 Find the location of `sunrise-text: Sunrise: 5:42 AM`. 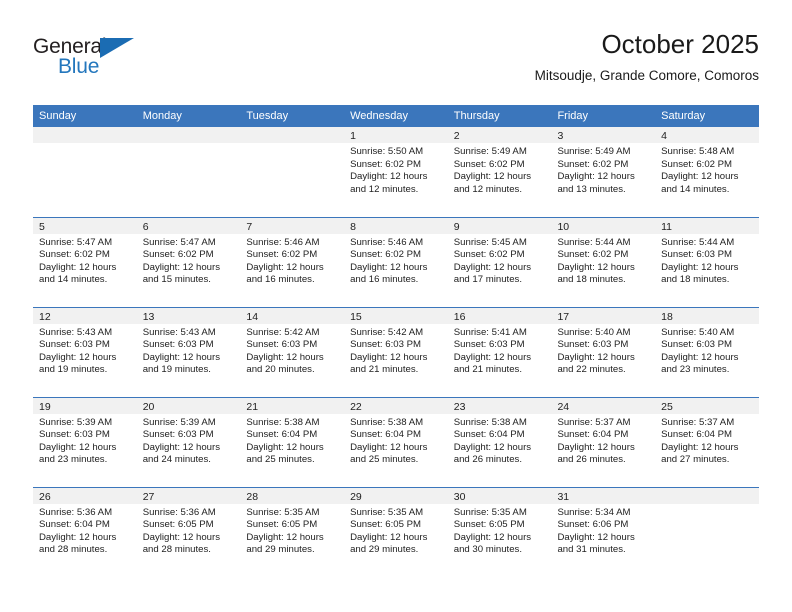

sunrise-text: Sunrise: 5:42 AM is located at coordinates (387, 332).